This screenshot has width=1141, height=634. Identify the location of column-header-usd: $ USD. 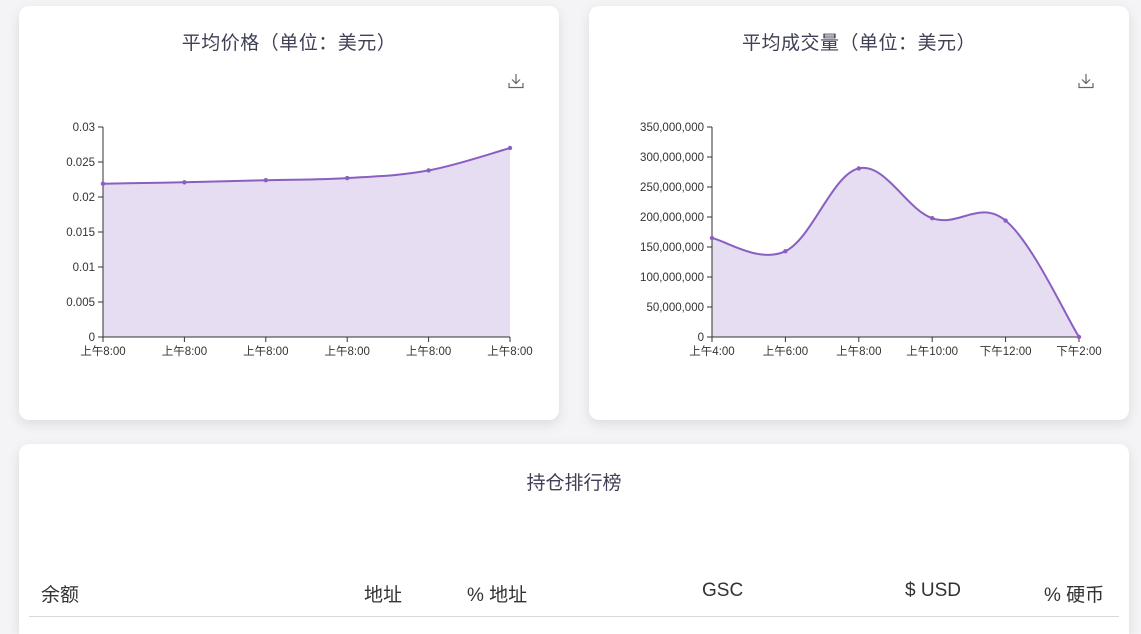
(933, 591).